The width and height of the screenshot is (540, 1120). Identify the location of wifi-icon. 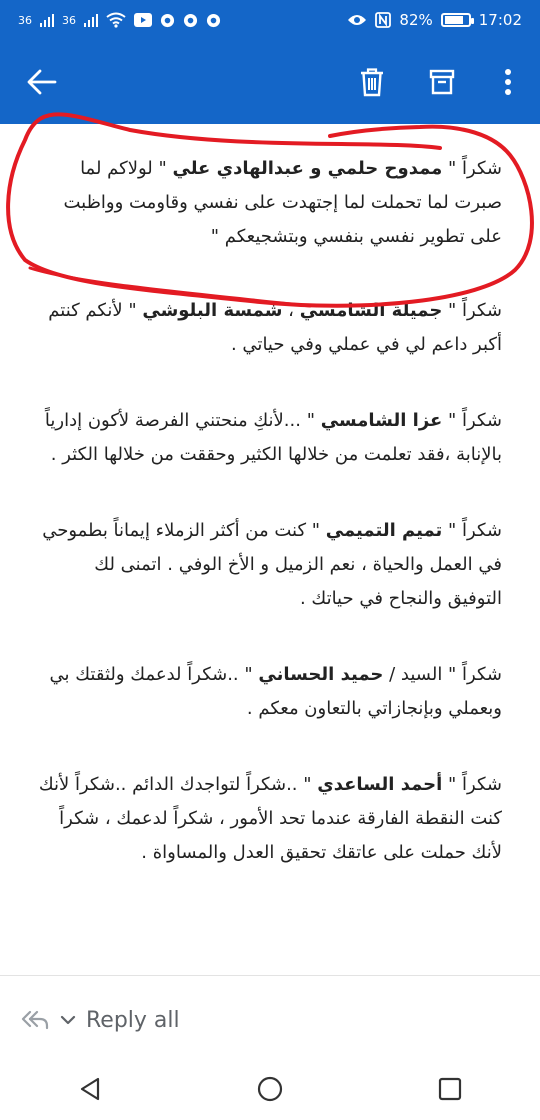
(116, 20).